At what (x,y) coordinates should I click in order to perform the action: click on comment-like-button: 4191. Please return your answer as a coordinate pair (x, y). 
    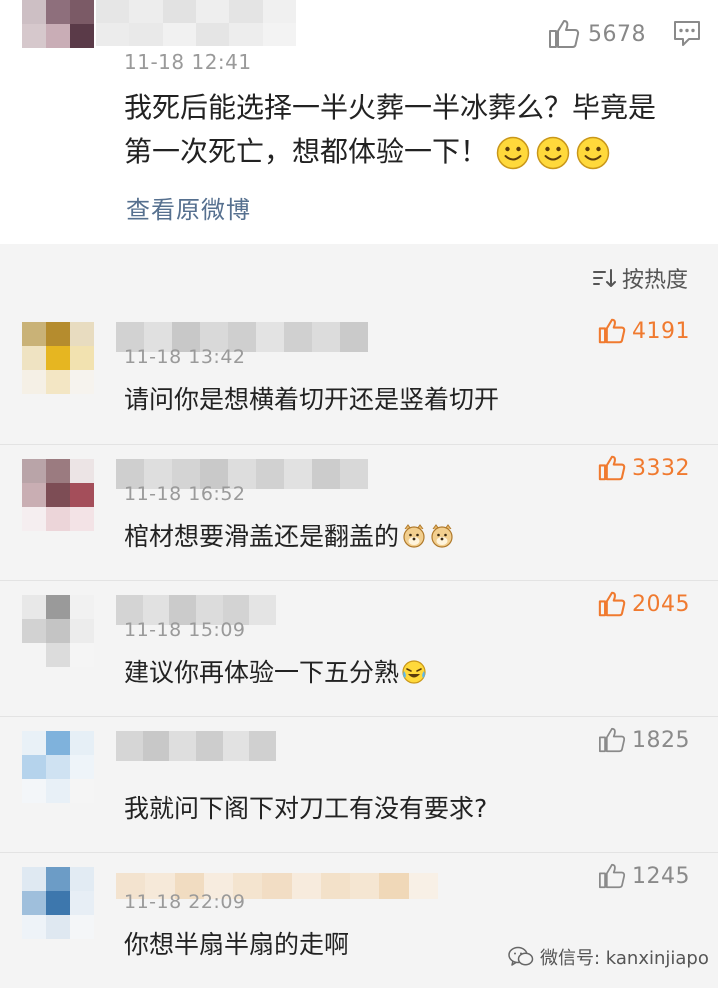
    Looking at the image, I should click on (644, 331).